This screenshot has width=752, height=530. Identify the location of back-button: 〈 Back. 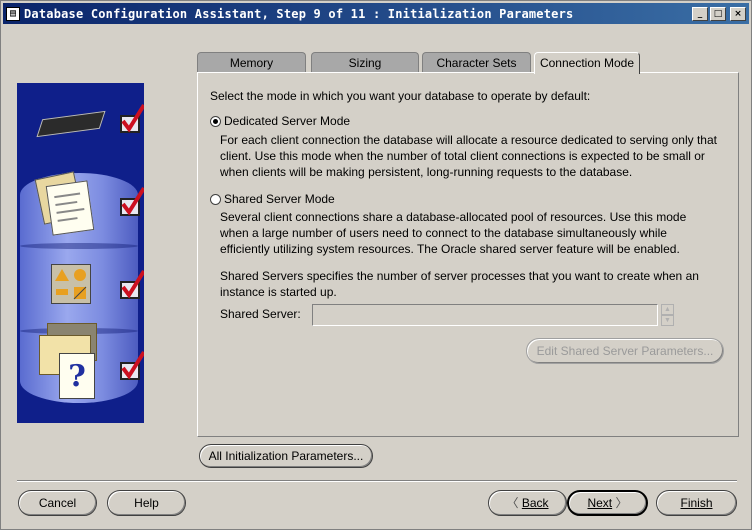
(527, 503).